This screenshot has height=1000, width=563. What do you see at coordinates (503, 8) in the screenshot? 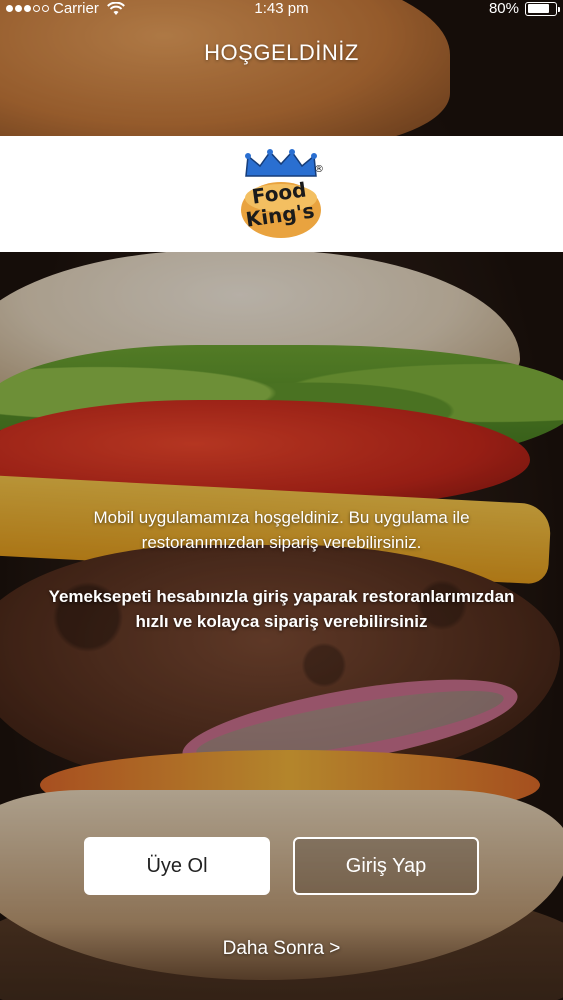
I see `battery-percentage: 80%` at bounding box center [503, 8].